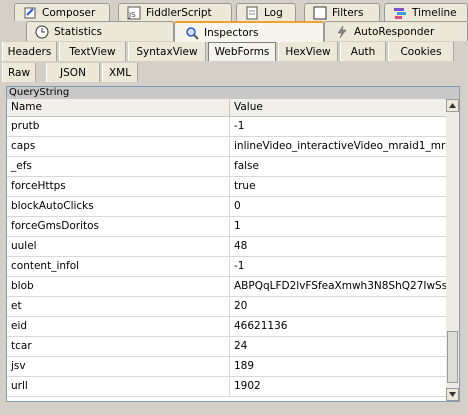 The height and width of the screenshot is (415, 468). I want to click on param-value: 48, so click(241, 246).